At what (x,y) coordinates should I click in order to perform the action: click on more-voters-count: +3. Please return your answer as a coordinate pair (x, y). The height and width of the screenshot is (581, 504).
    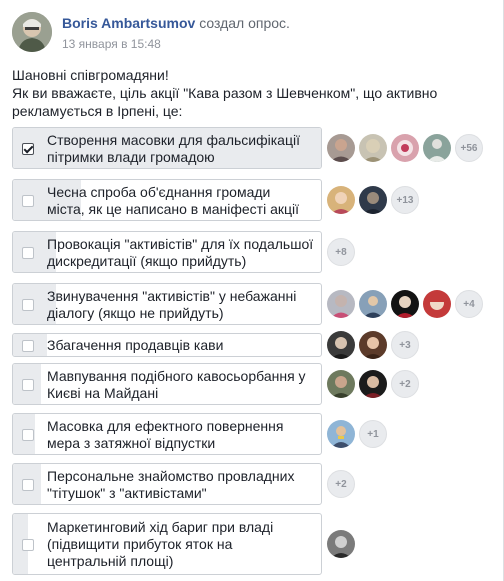
    Looking at the image, I should click on (405, 345).